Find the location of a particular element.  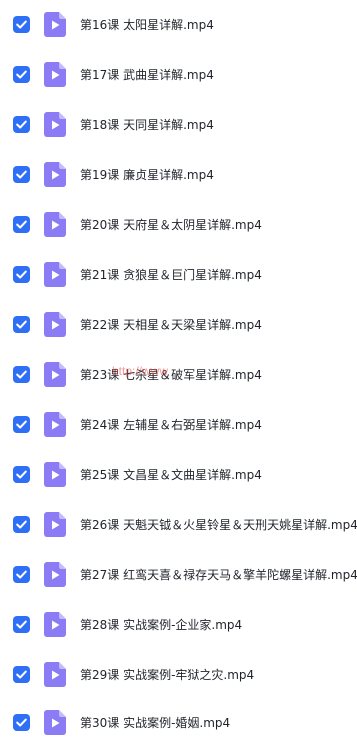

file-name: 第29课 实战案例-牢狱之灾.mp4 is located at coordinates (167, 675).